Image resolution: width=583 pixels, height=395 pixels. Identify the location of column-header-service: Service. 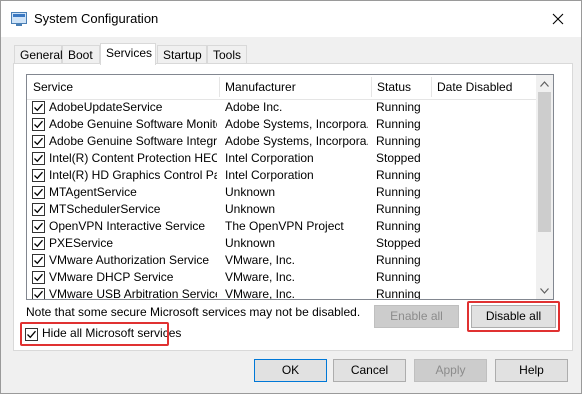
(123, 87).